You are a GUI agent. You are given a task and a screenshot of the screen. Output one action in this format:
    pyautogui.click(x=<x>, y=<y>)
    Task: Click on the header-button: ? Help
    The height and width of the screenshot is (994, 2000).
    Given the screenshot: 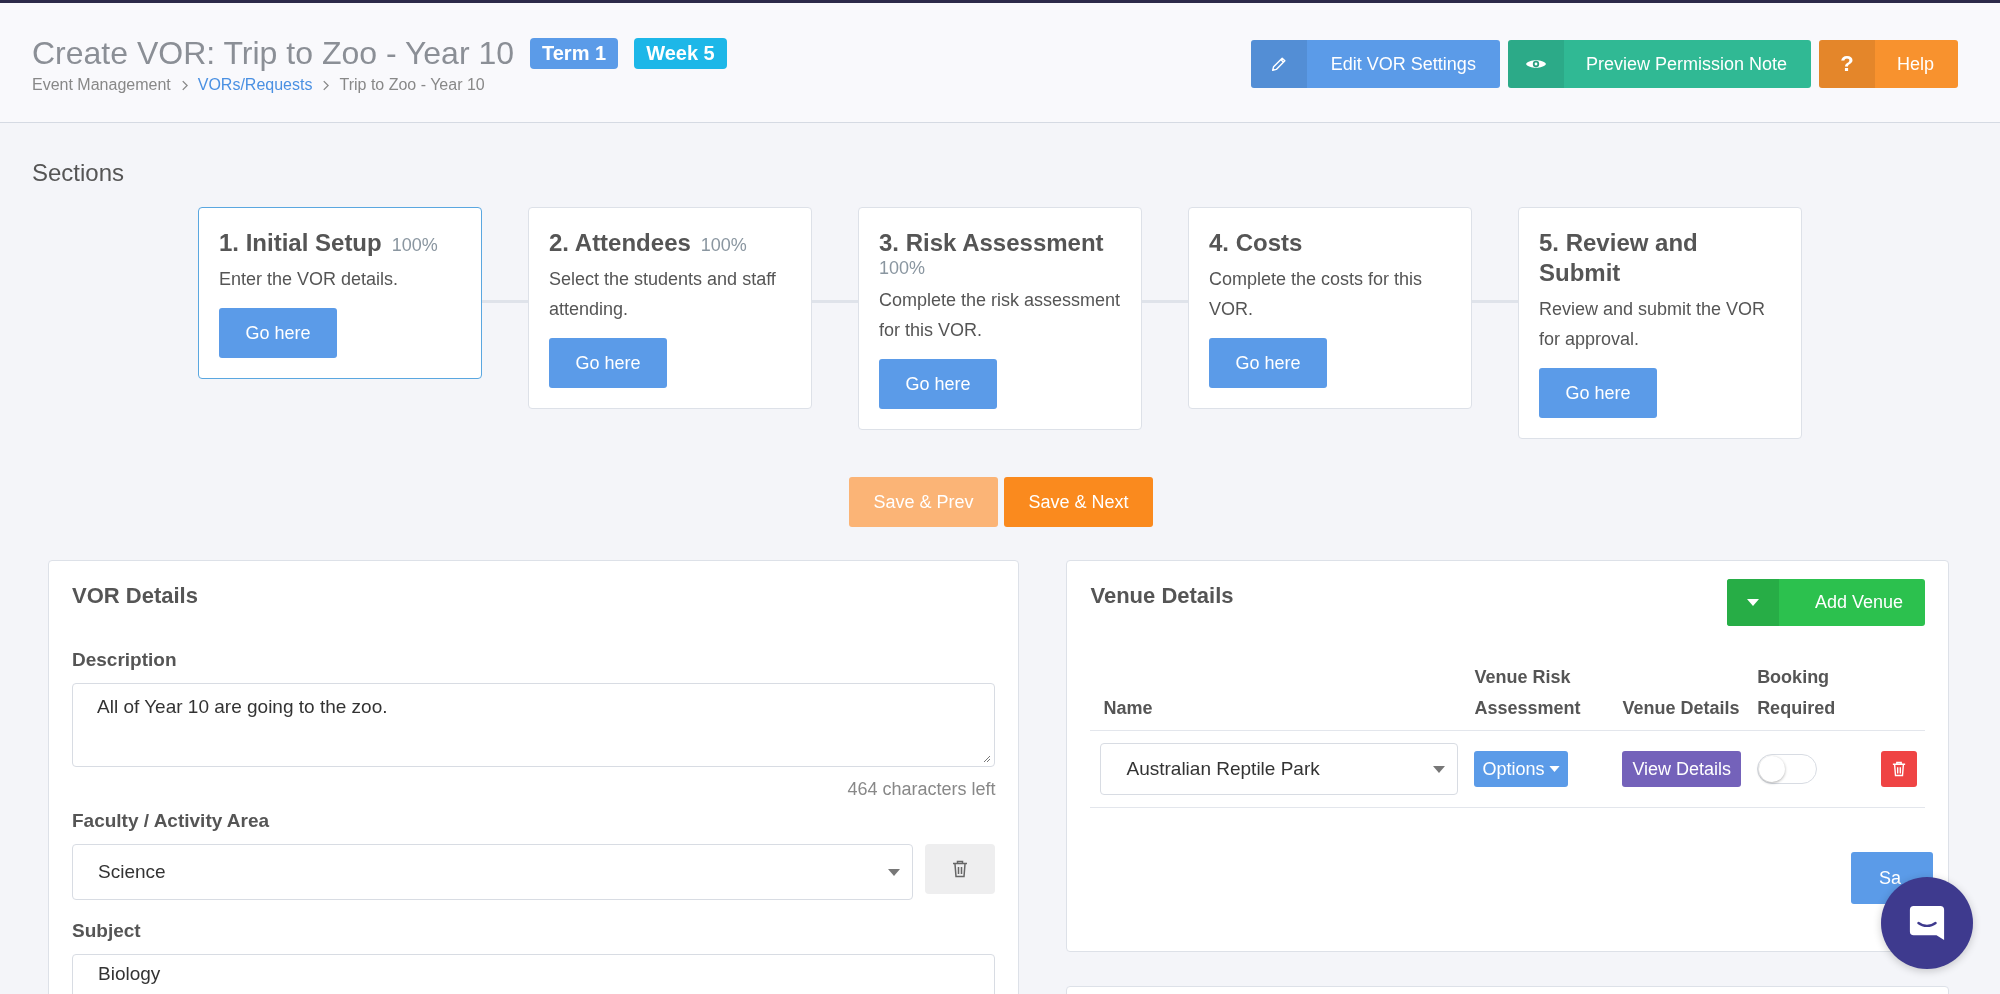 What is the action you would take?
    pyautogui.click(x=1888, y=64)
    